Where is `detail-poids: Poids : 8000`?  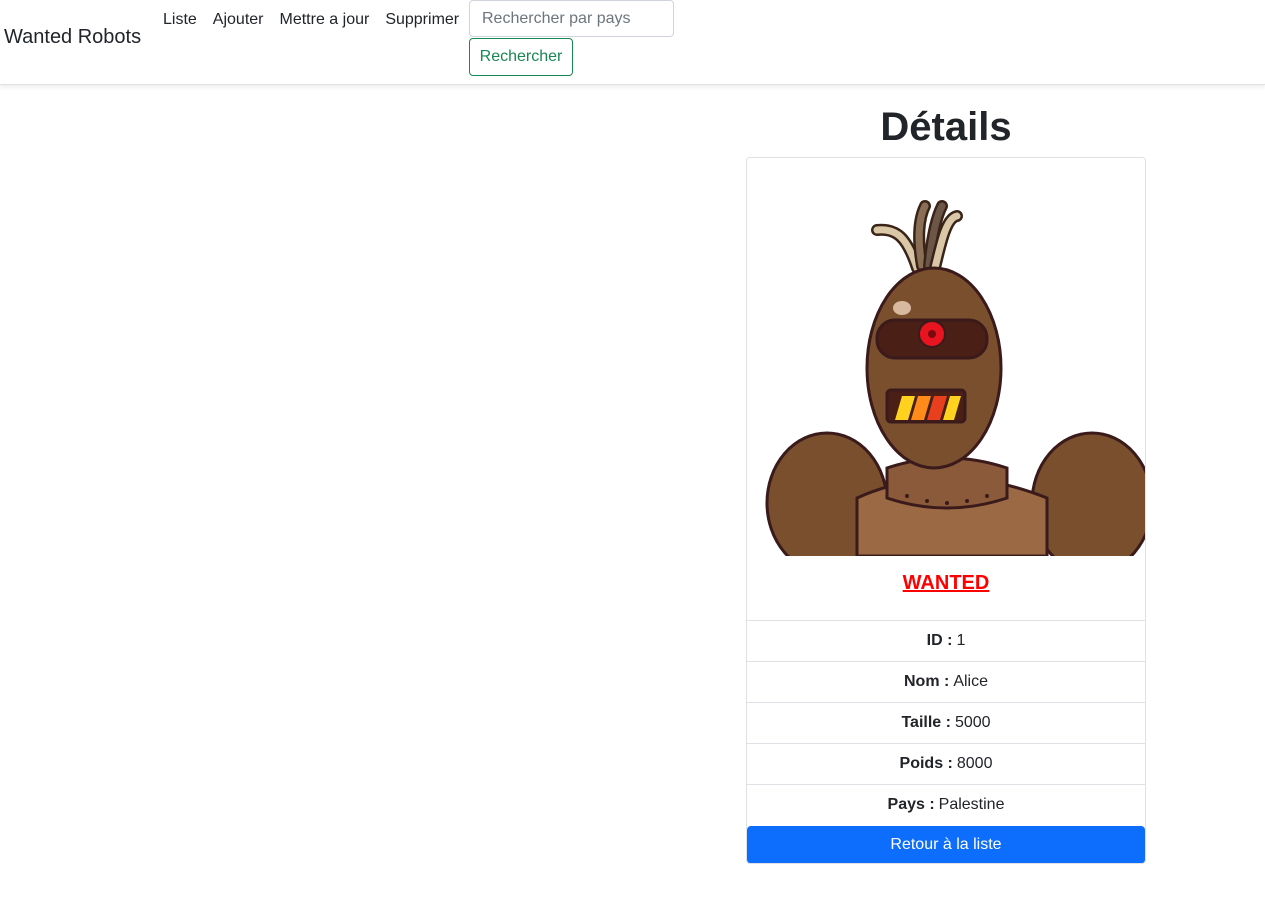 detail-poids: Poids : 8000 is located at coordinates (946, 763).